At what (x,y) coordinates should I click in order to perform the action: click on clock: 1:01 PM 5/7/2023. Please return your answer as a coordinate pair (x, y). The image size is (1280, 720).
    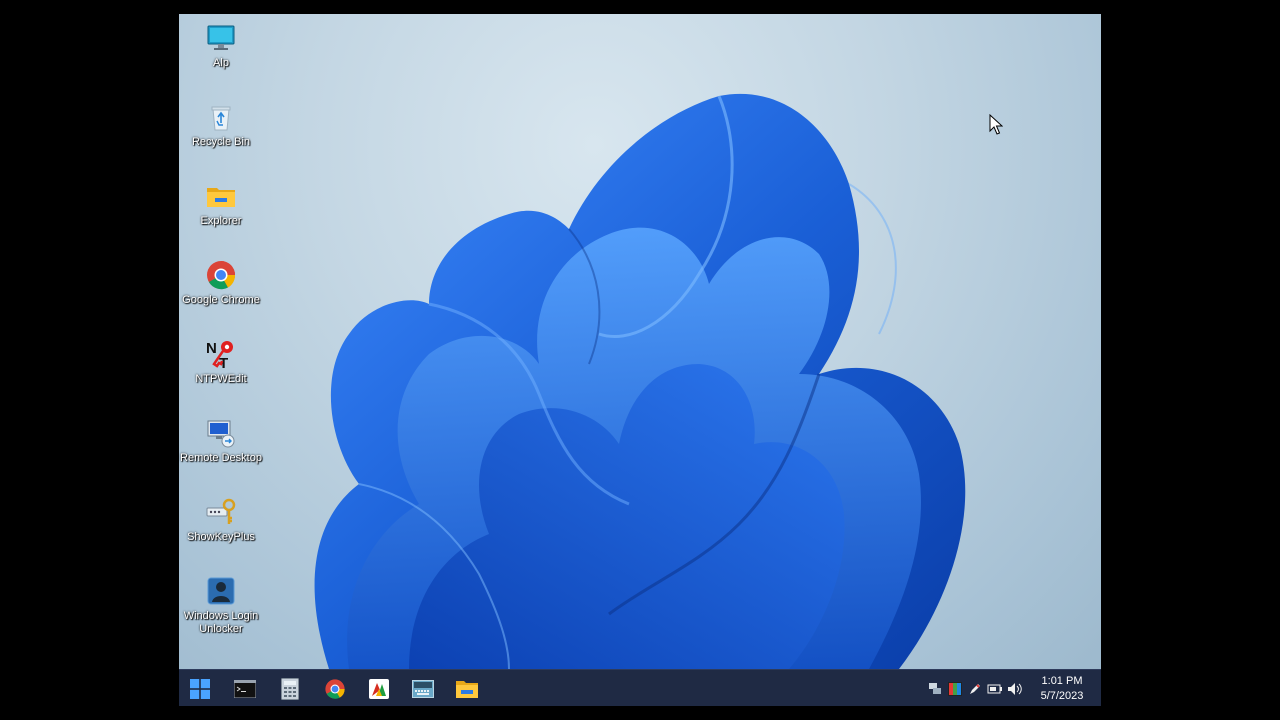
    Looking at the image, I should click on (1062, 689).